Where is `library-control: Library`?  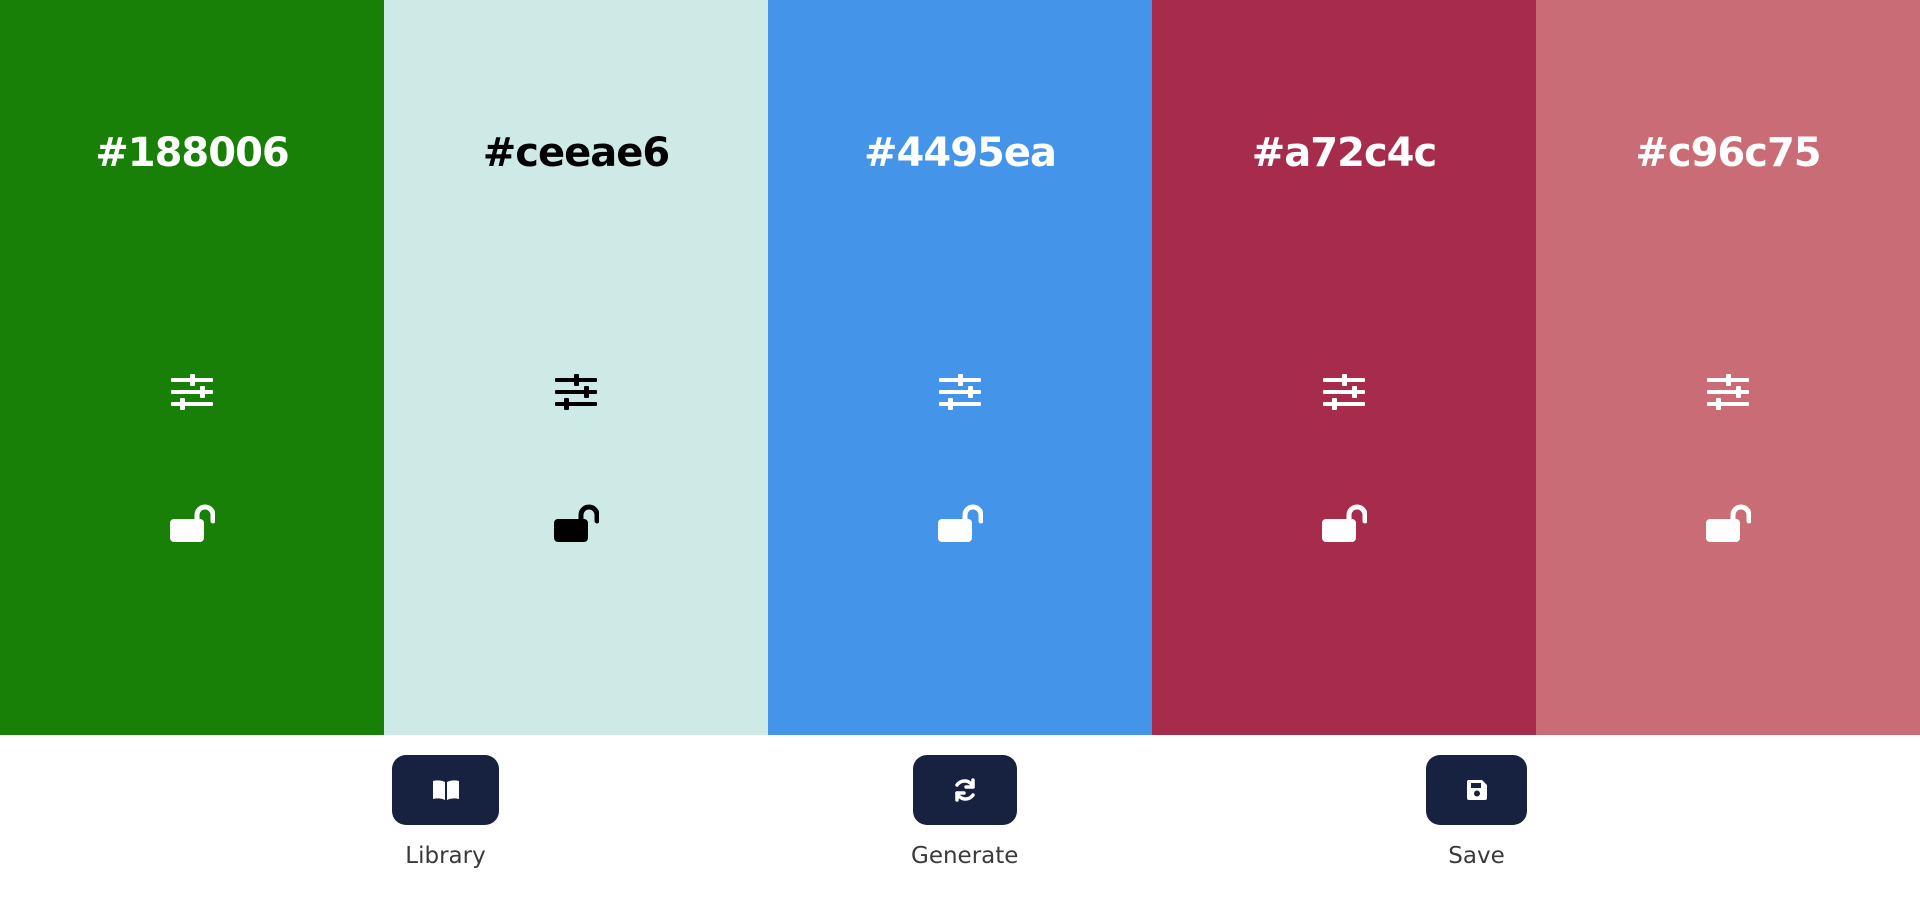
library-control: Library is located at coordinates (445, 812).